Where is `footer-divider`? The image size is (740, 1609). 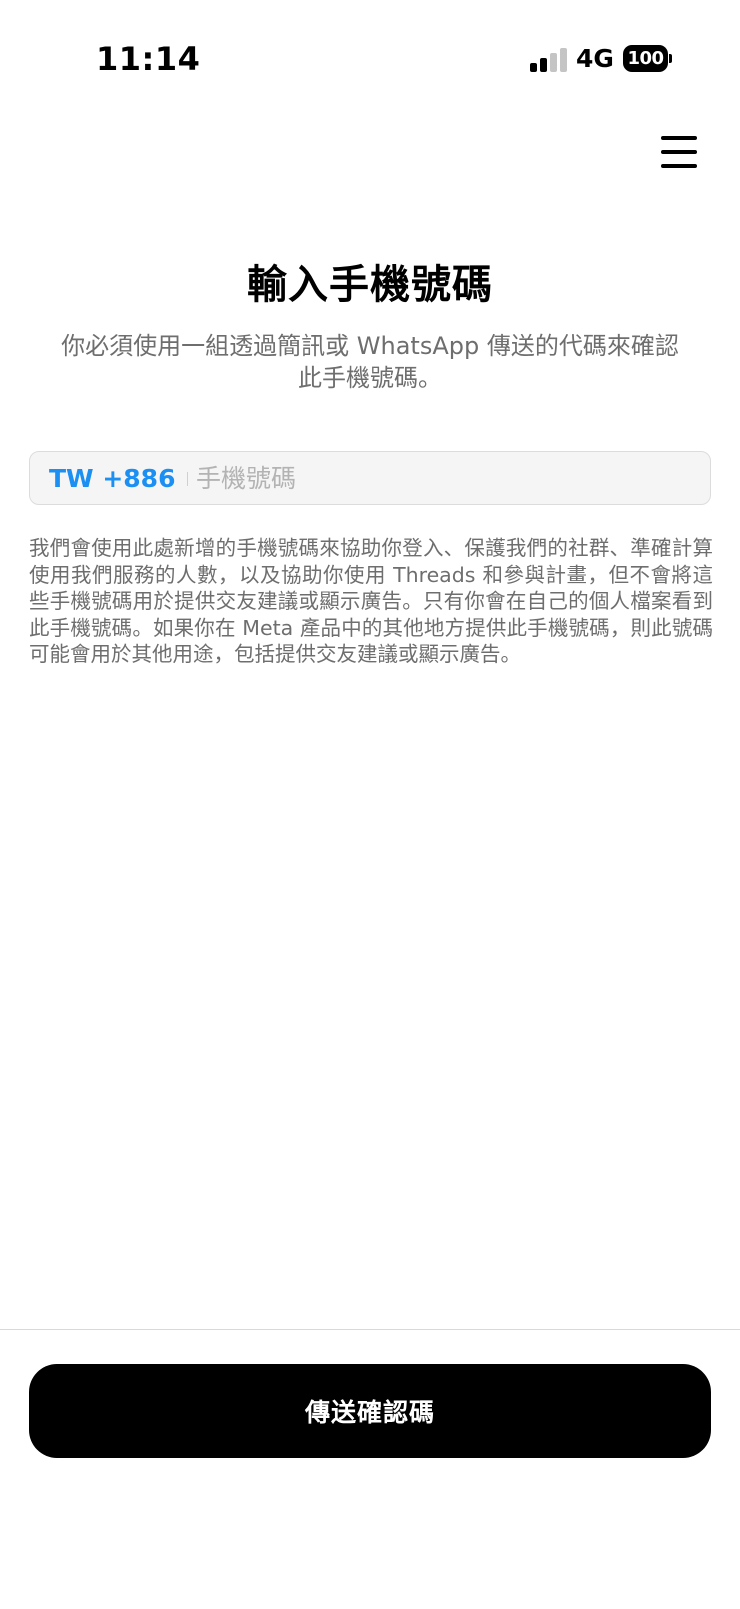 footer-divider is located at coordinates (370, 1329).